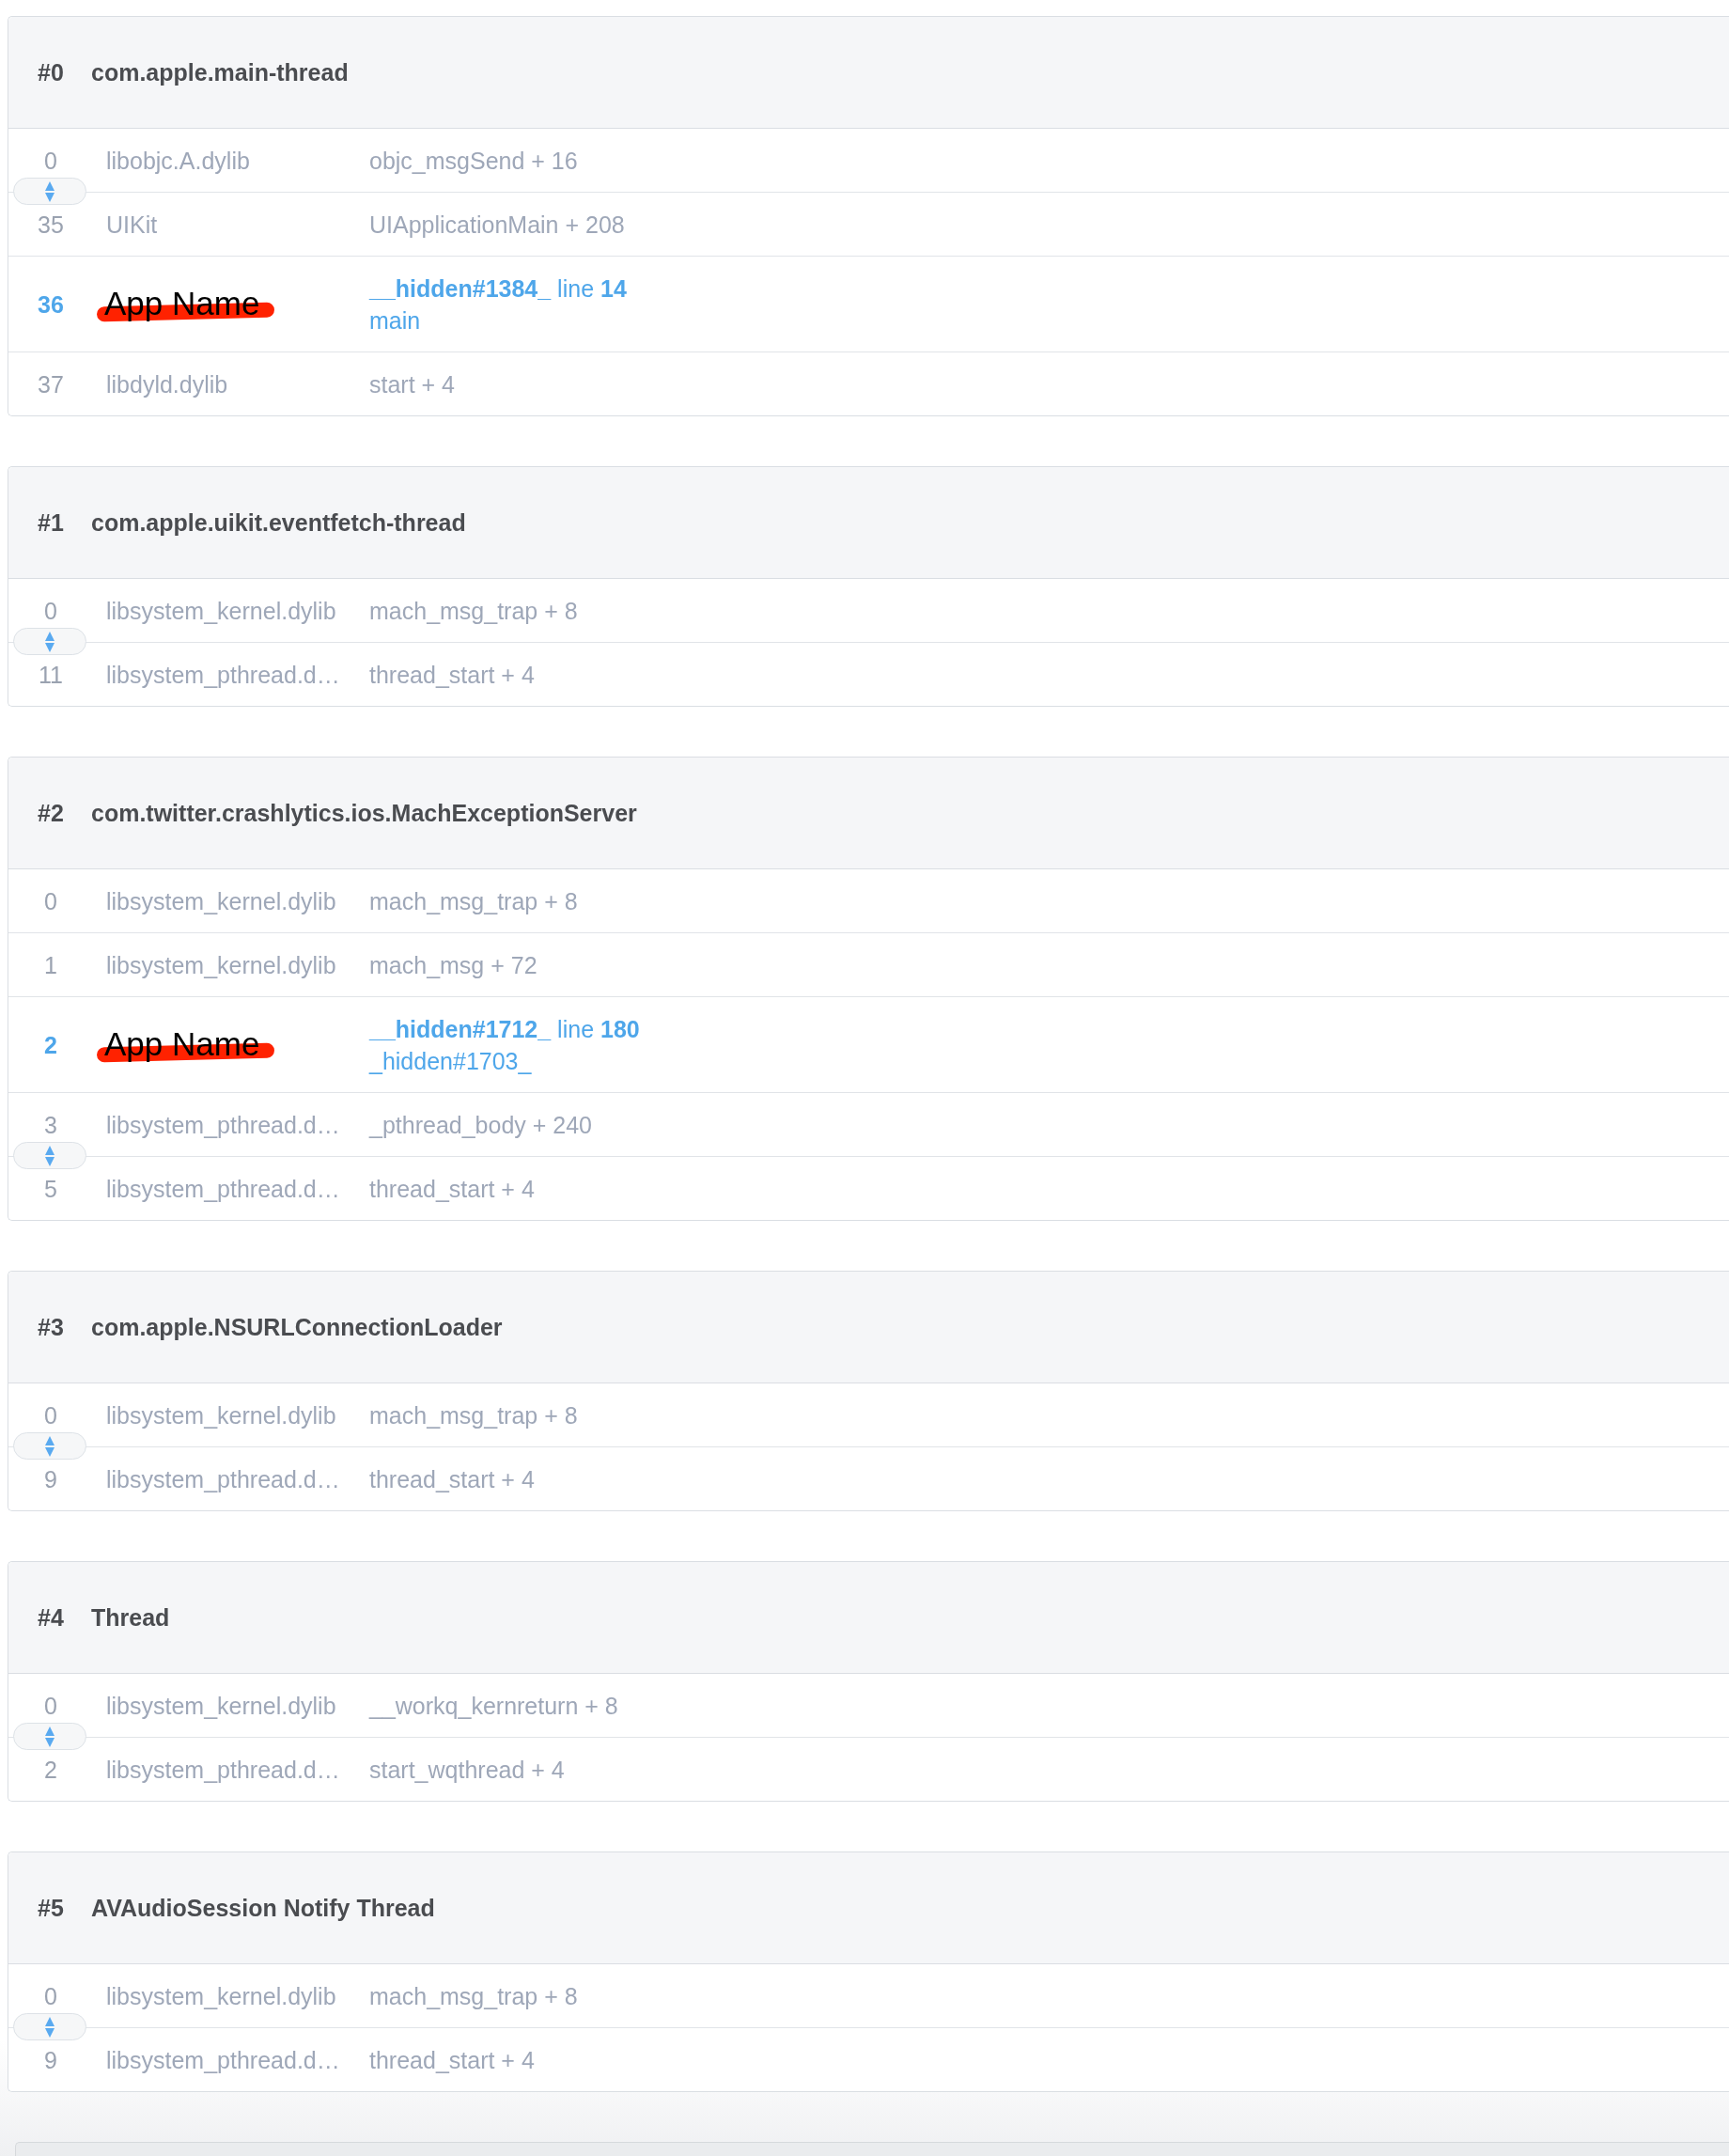 The height and width of the screenshot is (2156, 1729). Describe the element at coordinates (278, 523) in the screenshot. I see `thread-name: com.apple.uikit.eventfetch-thread` at that location.